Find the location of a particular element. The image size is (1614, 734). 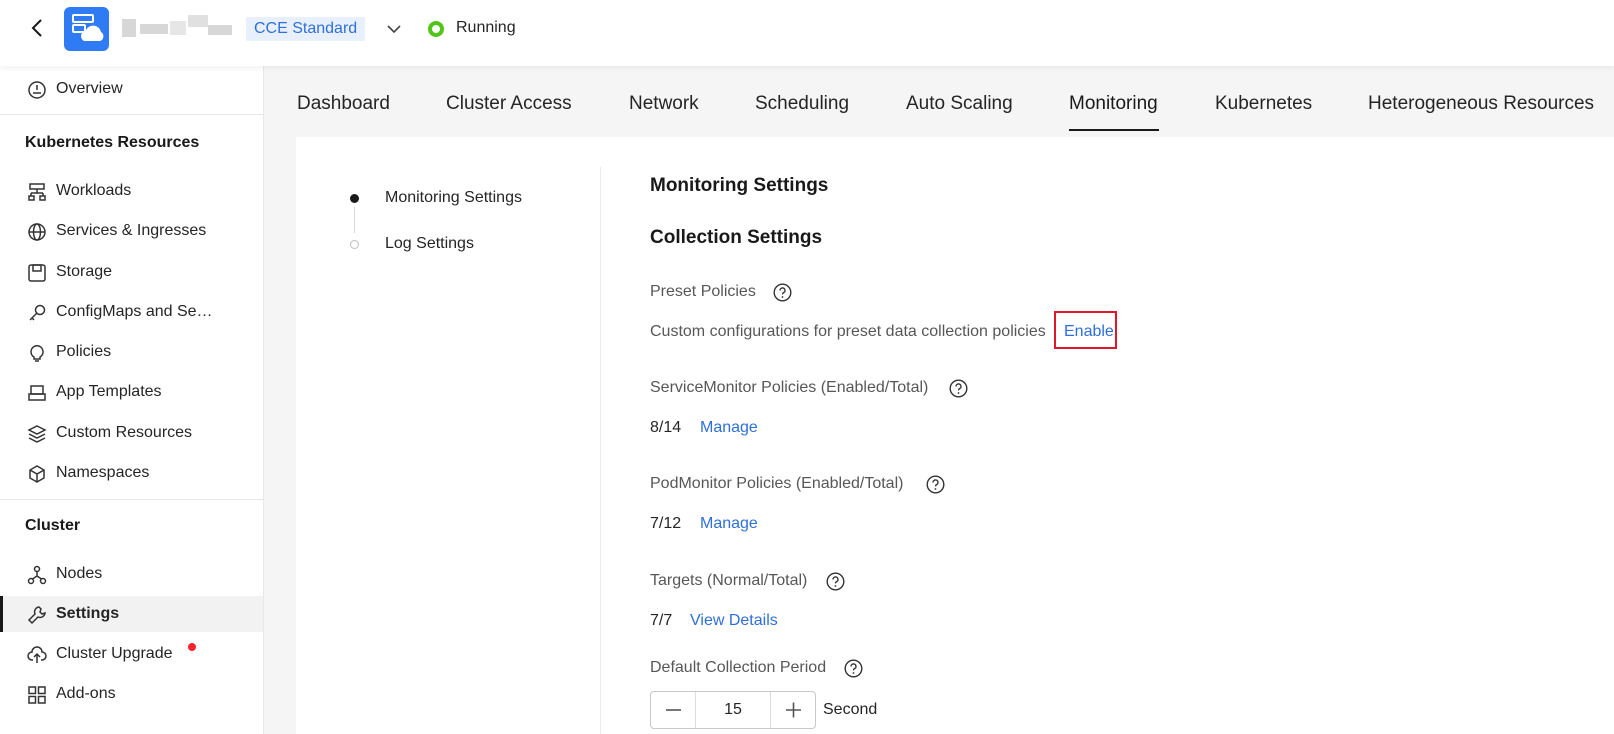

sidebar-item-add-ons: Add-ons is located at coordinates (131, 694).